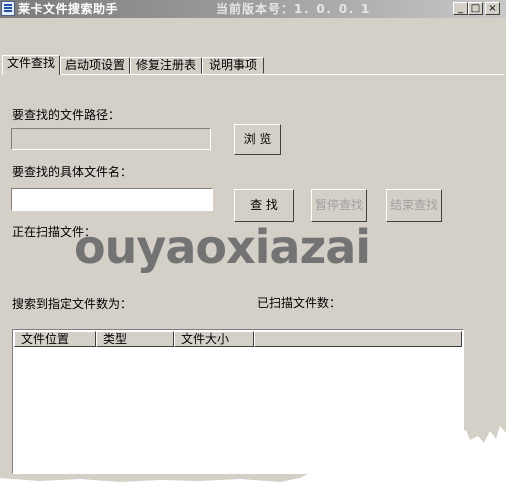 The width and height of the screenshot is (506, 494). I want to click on tab-label: 说明事项, so click(232, 65).